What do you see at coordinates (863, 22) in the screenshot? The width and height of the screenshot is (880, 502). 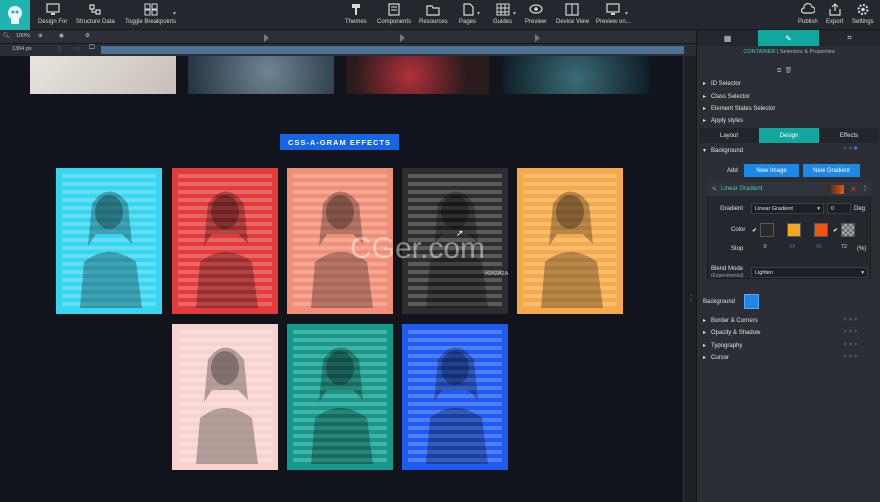 I see `settings-label: Settings` at bounding box center [863, 22].